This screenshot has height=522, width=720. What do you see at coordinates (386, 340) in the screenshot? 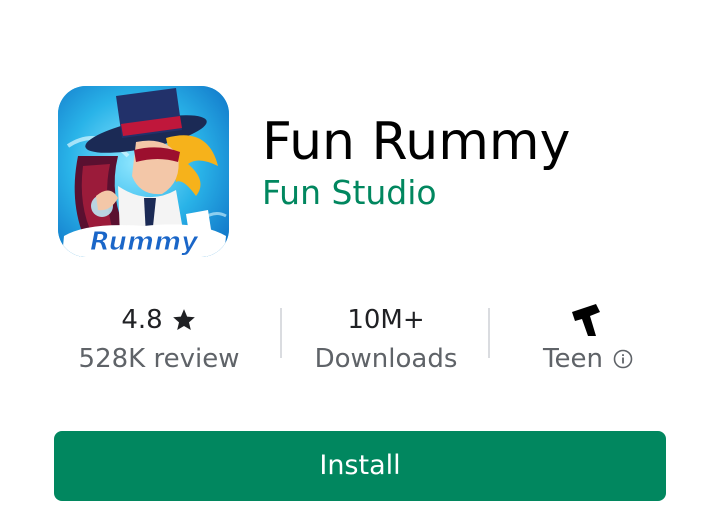
I see `downloads-stat: 10M+ Downloads` at bounding box center [386, 340].